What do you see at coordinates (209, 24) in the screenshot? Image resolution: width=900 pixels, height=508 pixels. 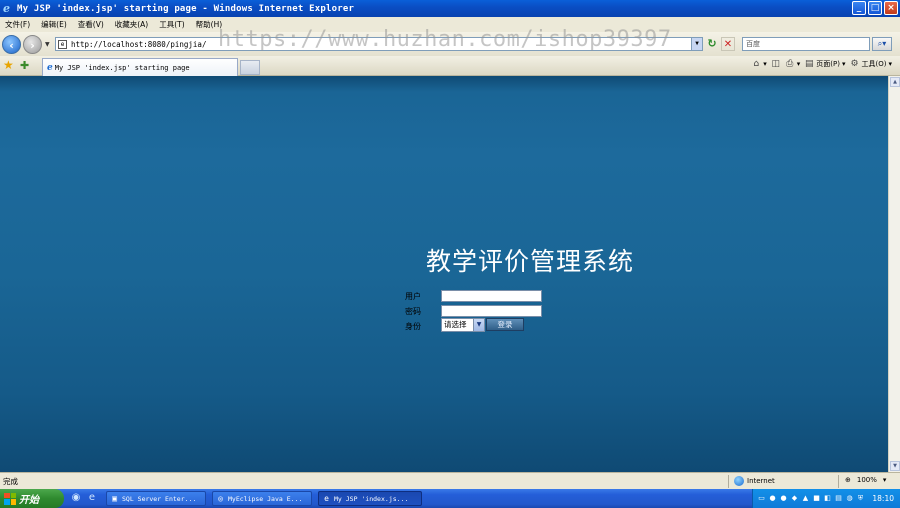 I see `menu-help: 帮助(H)` at bounding box center [209, 24].